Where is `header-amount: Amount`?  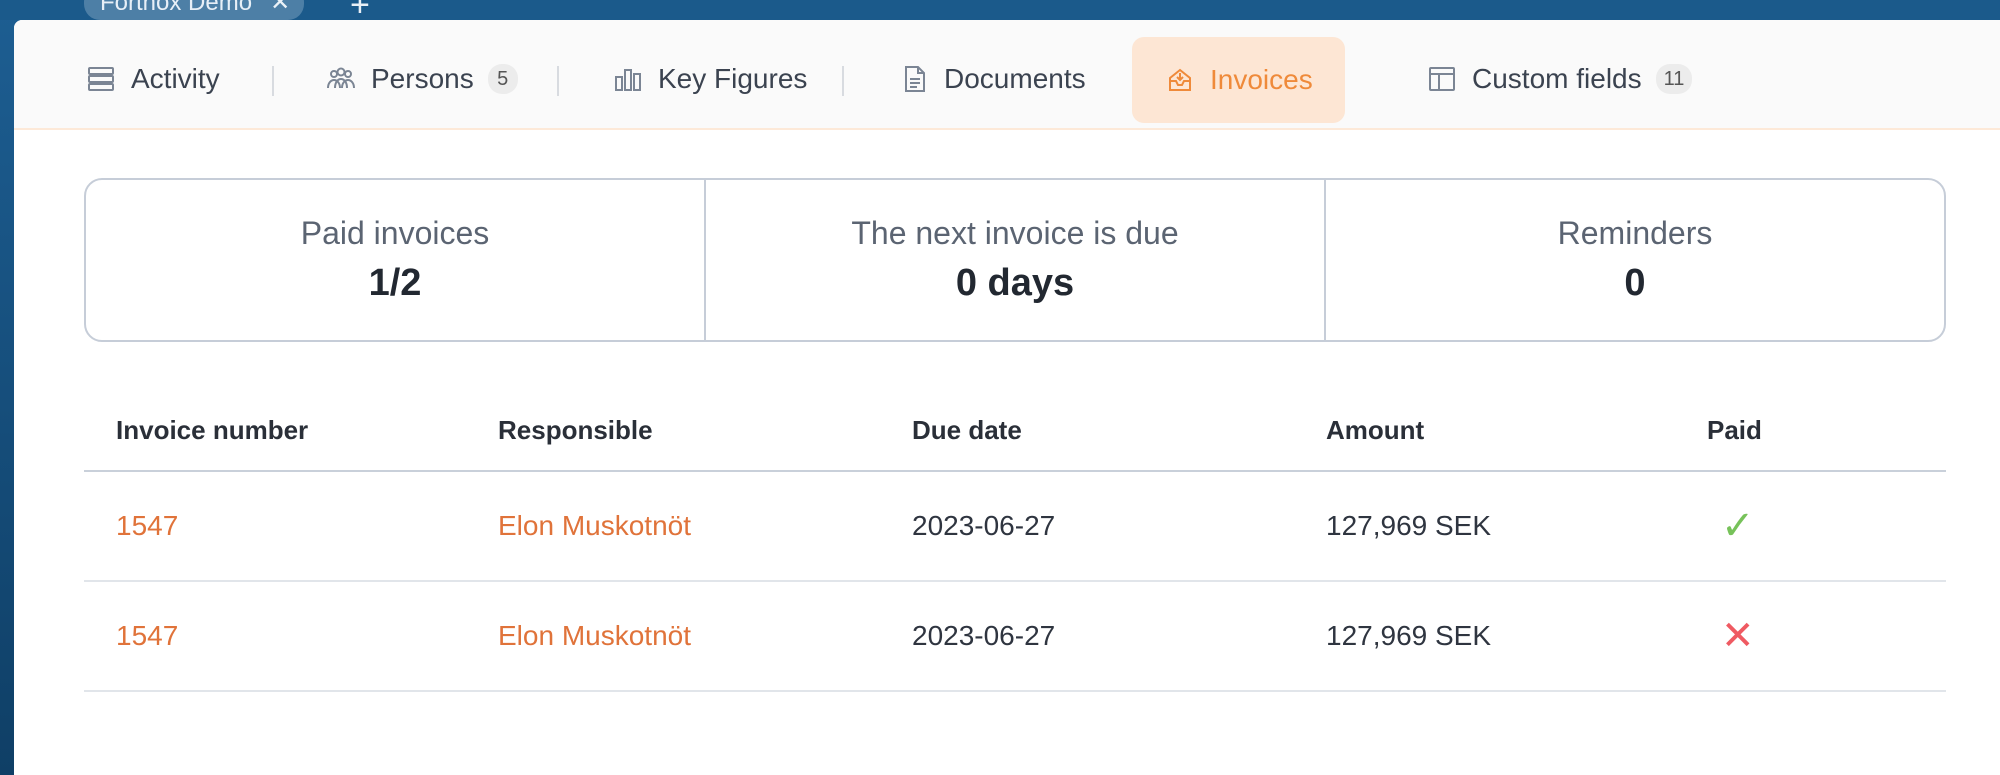 header-amount: Amount is located at coordinates (1516, 430).